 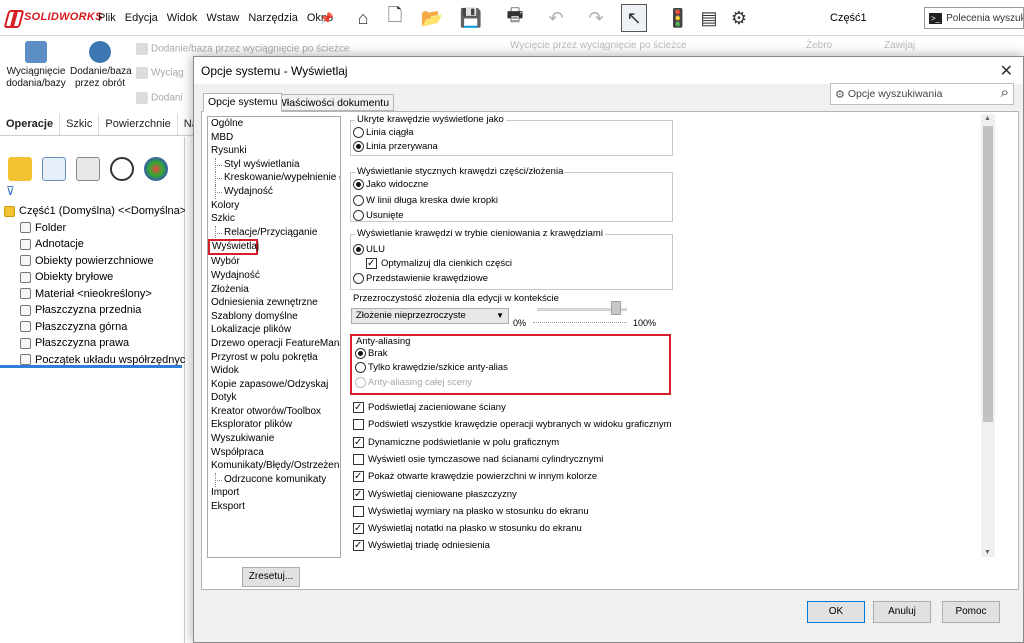 What do you see at coordinates (107, 18) in the screenshot?
I see `menu-file: Plik` at bounding box center [107, 18].